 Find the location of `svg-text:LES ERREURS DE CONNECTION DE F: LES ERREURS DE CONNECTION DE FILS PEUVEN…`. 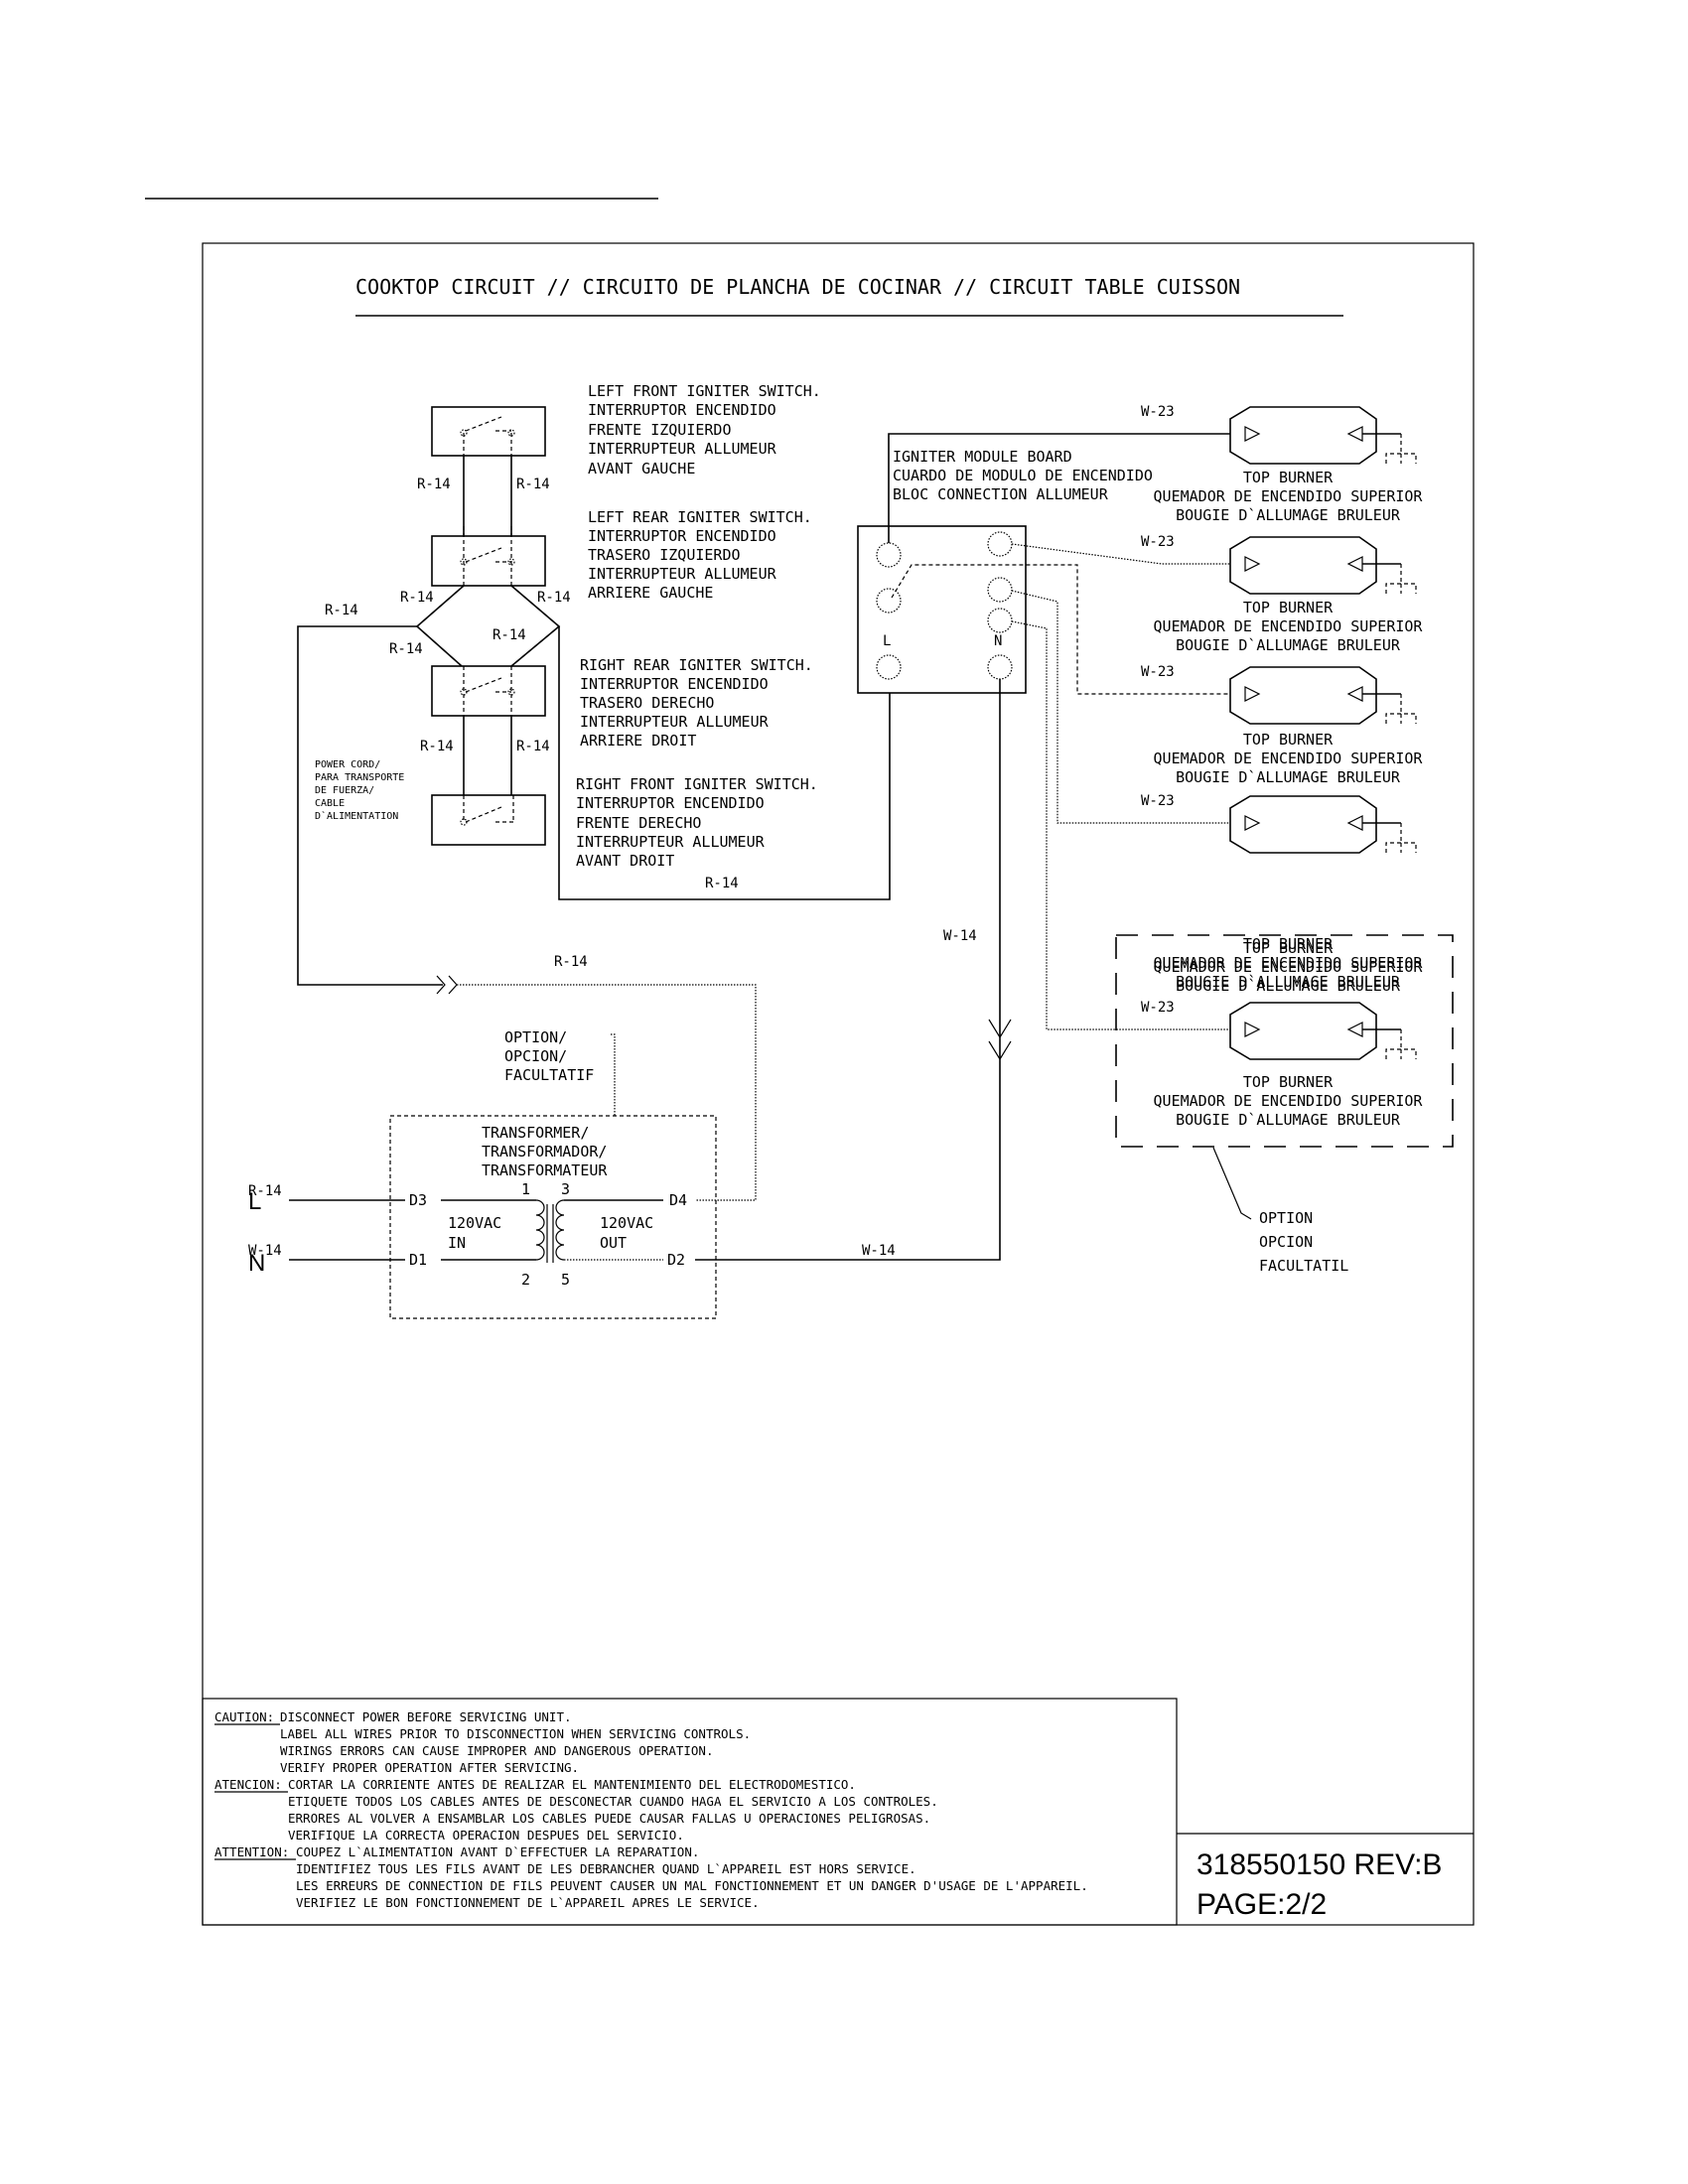

svg-text:LES ERREURS DE CONNECTION DE F: LES ERREURS DE CONNECTION DE FILS PEUVEN… is located at coordinates (692, 1885).